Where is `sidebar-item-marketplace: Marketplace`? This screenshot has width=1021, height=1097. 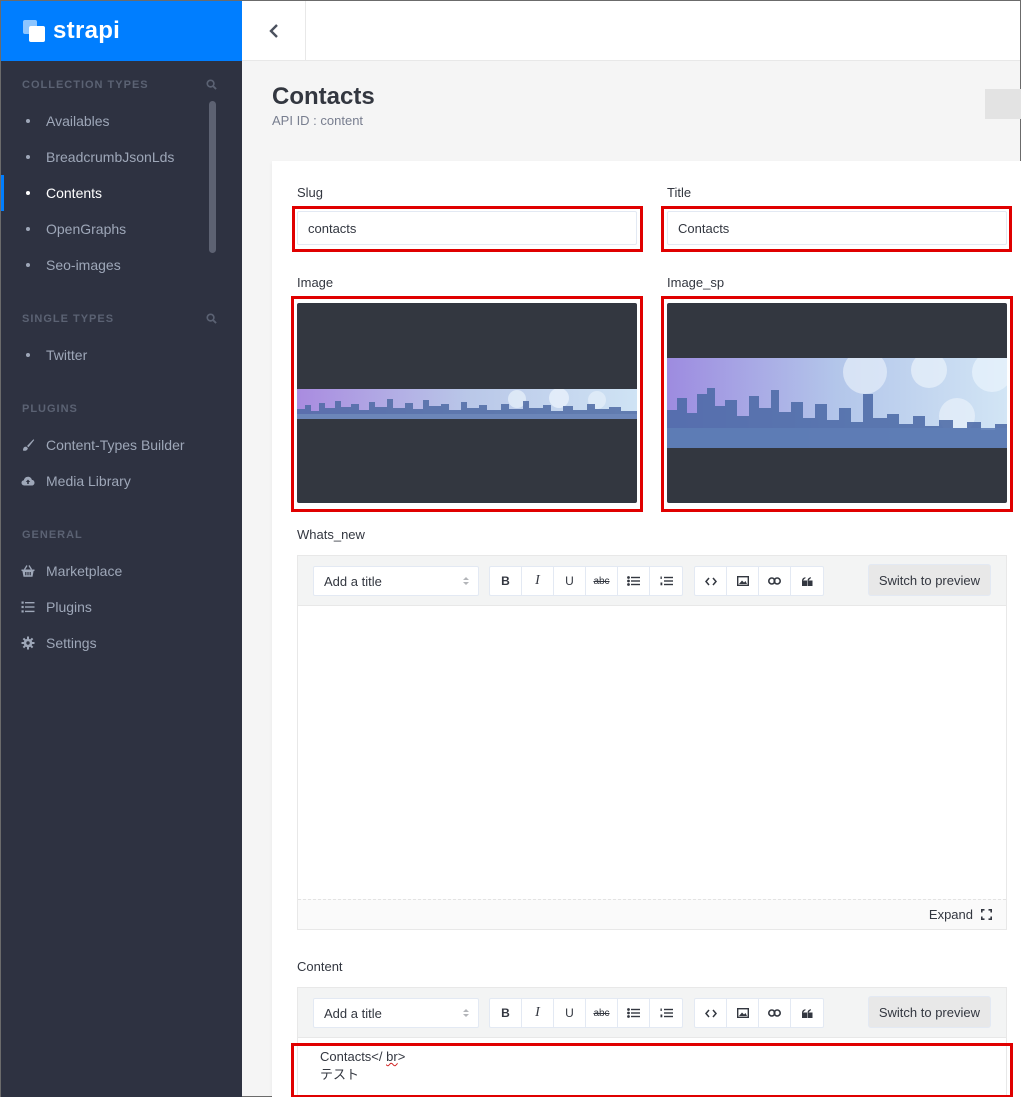
sidebar-item-marketplace: Marketplace is located at coordinates (121, 571).